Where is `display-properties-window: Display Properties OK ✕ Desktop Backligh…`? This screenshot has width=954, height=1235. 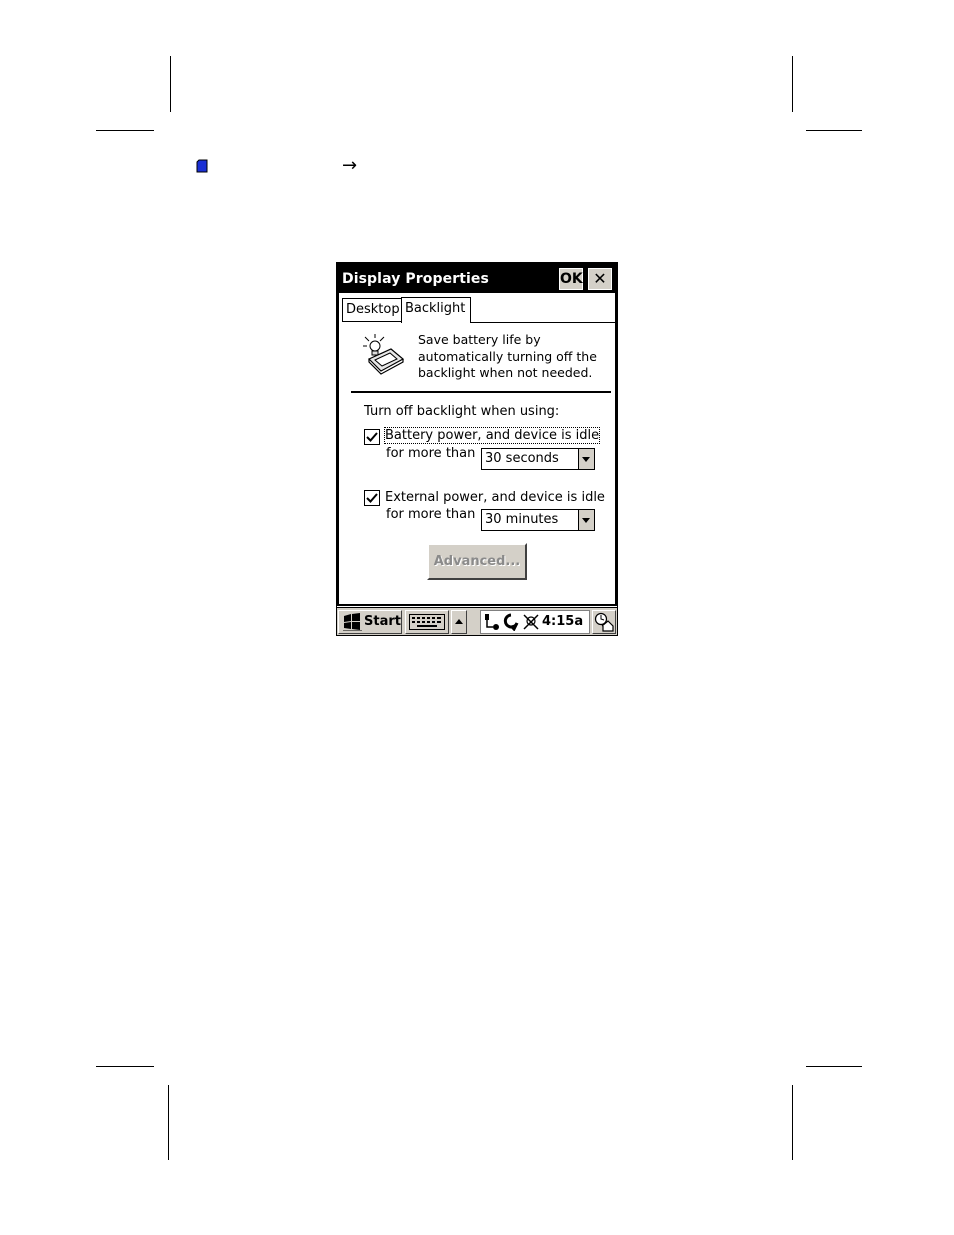
display-properties-window: Display Properties OK ✕ Desktop Backligh… is located at coordinates (477, 434).